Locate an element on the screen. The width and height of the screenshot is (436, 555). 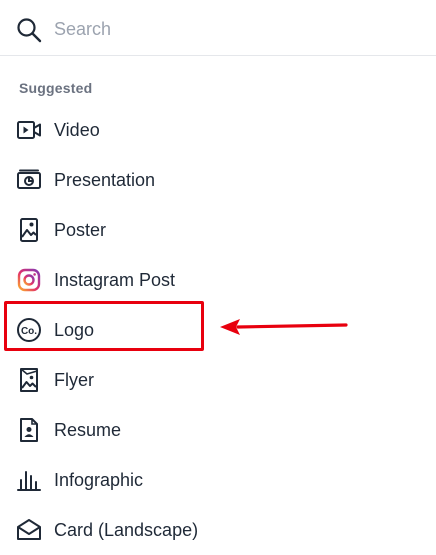
flyer-icon is located at coordinates (29, 380).